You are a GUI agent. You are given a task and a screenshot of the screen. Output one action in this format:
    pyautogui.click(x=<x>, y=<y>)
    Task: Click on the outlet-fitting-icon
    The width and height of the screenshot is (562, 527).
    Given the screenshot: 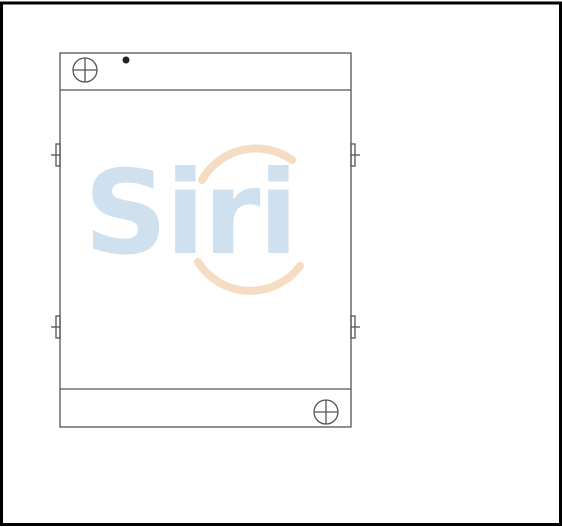 What is the action you would take?
    pyautogui.click(x=326, y=412)
    